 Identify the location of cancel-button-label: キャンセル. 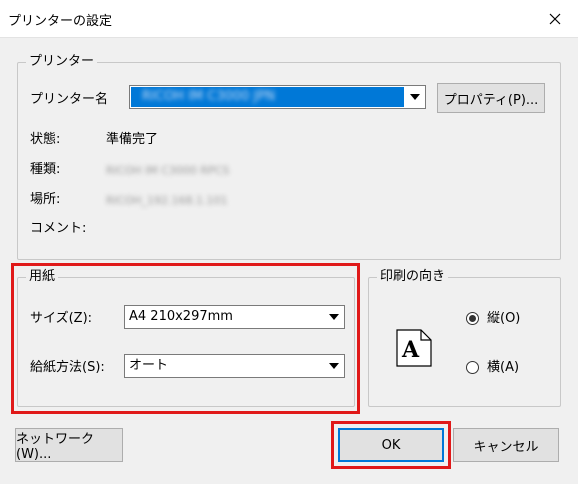
(506, 447).